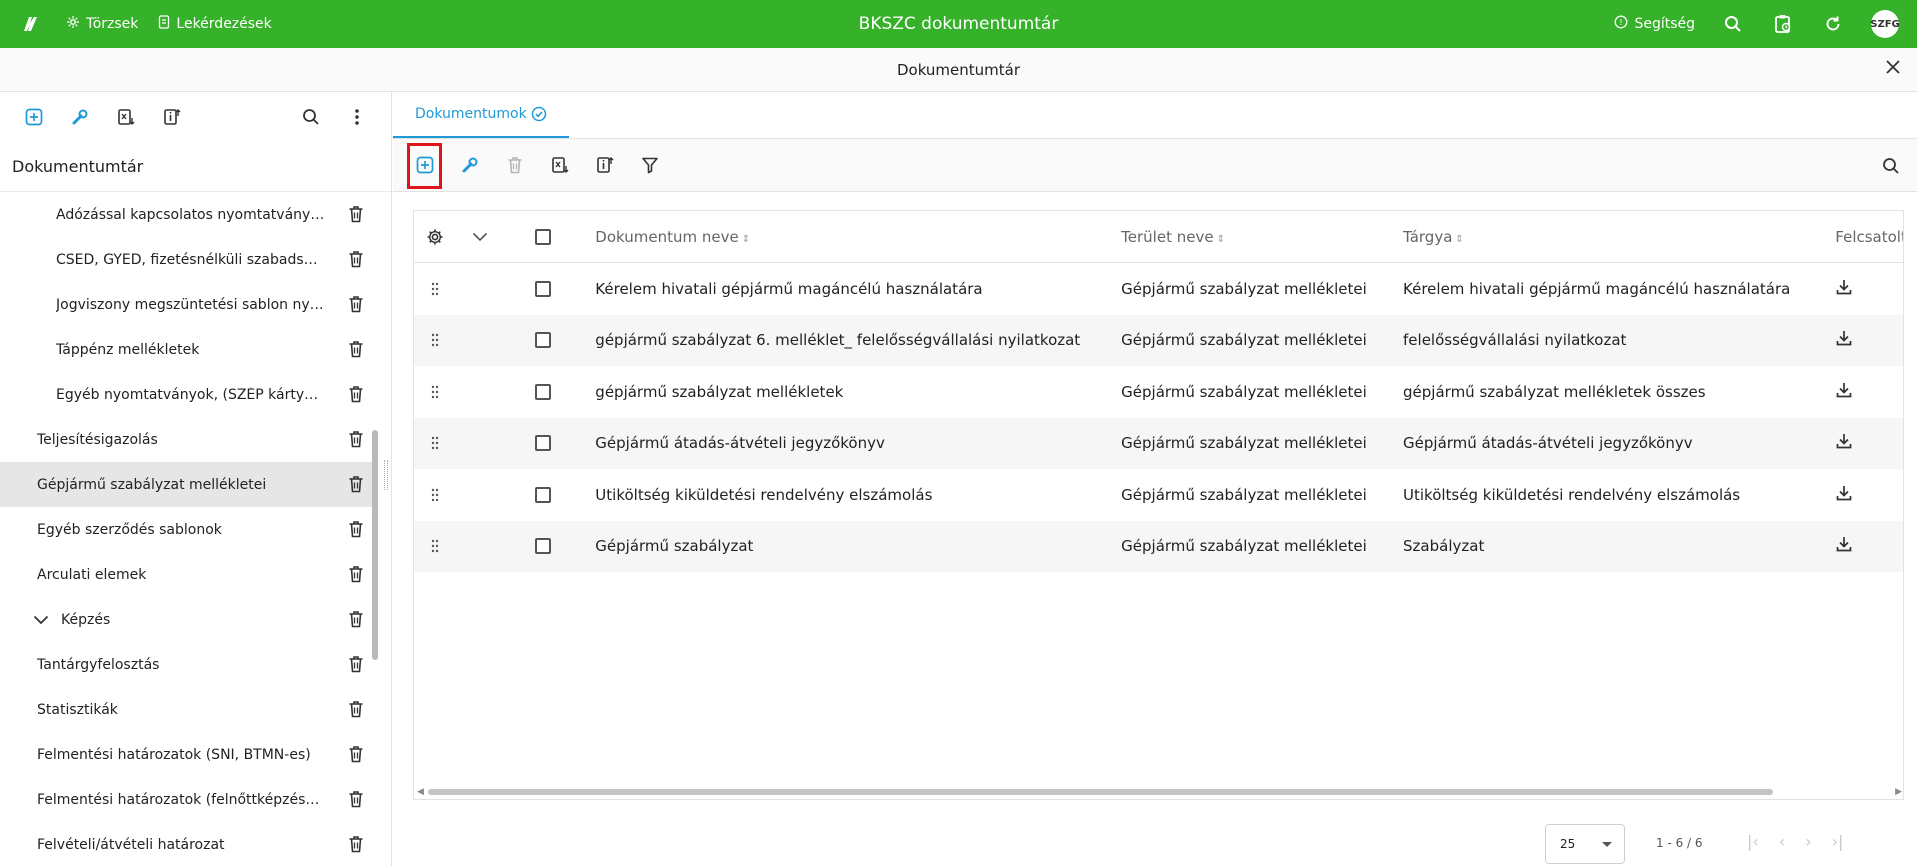 Image resolution: width=1917 pixels, height=866 pixels. I want to click on tree-item: Arculati elemek, so click(189, 574).